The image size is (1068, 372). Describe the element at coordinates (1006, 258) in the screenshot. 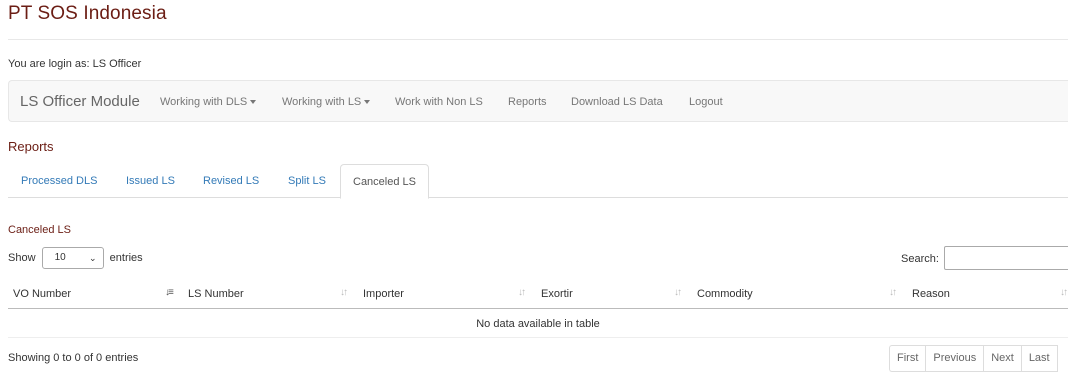

I see `search-input` at that location.